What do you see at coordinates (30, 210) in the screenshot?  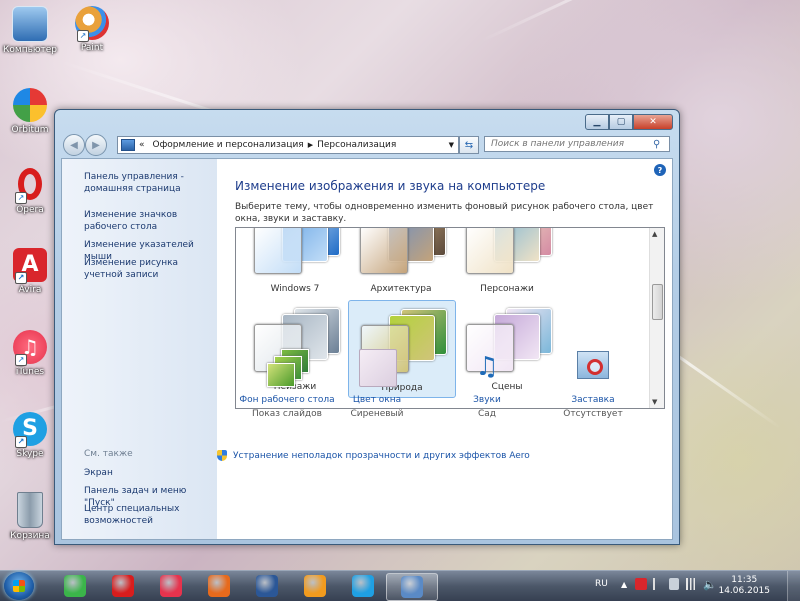 I see `desktop-icon-label: Opera` at bounding box center [30, 210].